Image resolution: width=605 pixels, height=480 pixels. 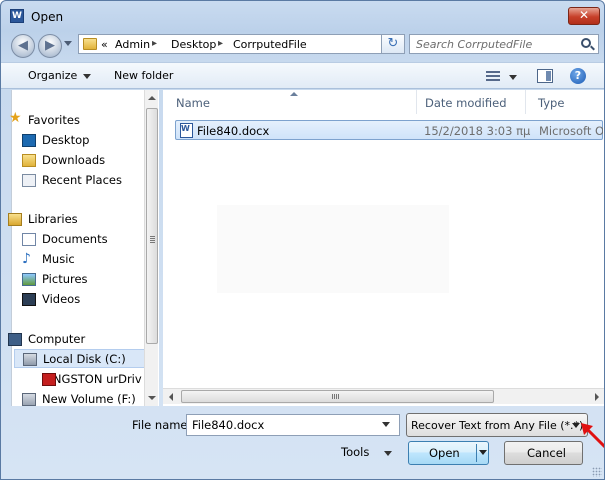 What do you see at coordinates (15, 339) in the screenshot?
I see `computer-icon` at bounding box center [15, 339].